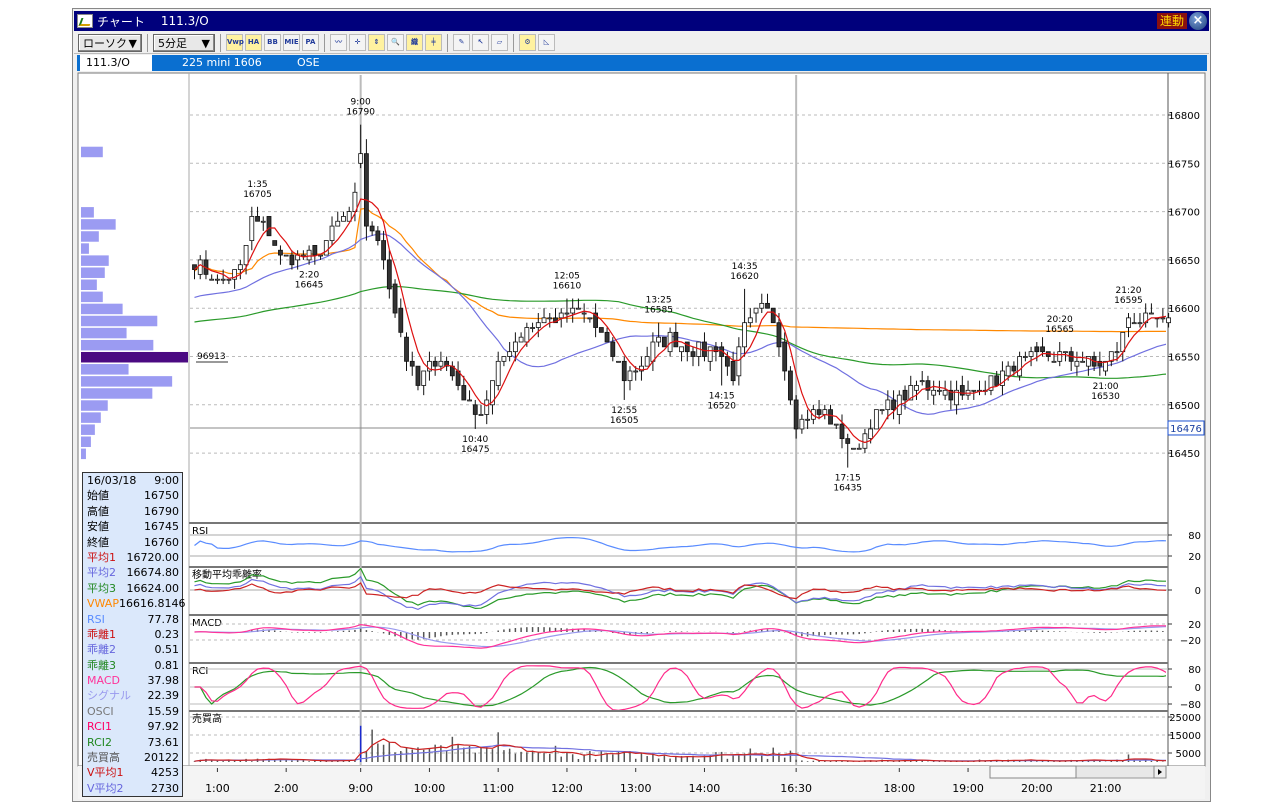 This screenshot has height=811, width=1280. What do you see at coordinates (207, 718) in the screenshot?
I see `panel-label-vol: 売買高` at bounding box center [207, 718].